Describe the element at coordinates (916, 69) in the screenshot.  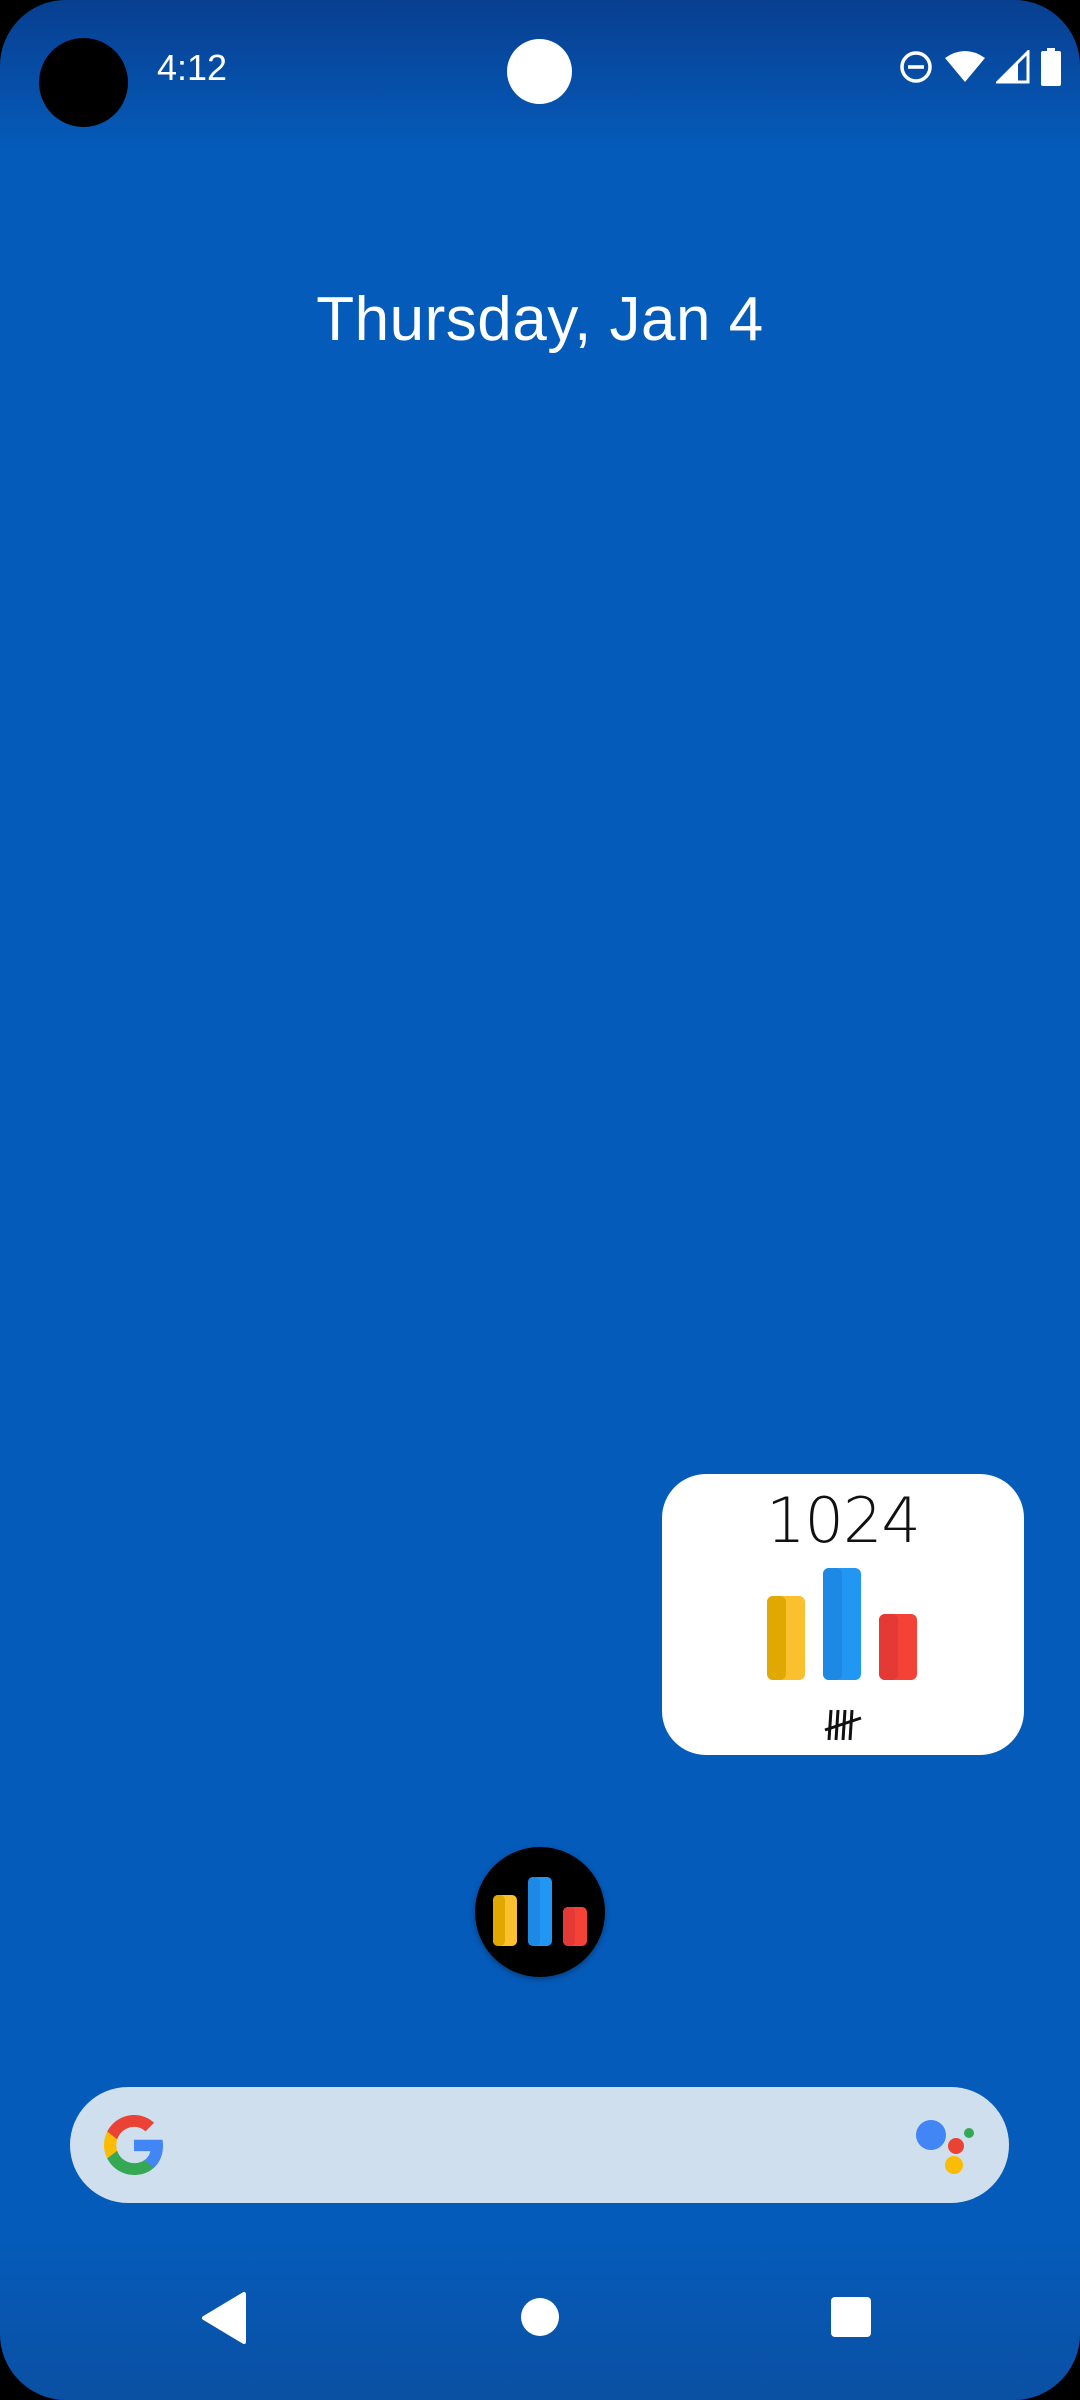
I see `dnd-icon` at that location.